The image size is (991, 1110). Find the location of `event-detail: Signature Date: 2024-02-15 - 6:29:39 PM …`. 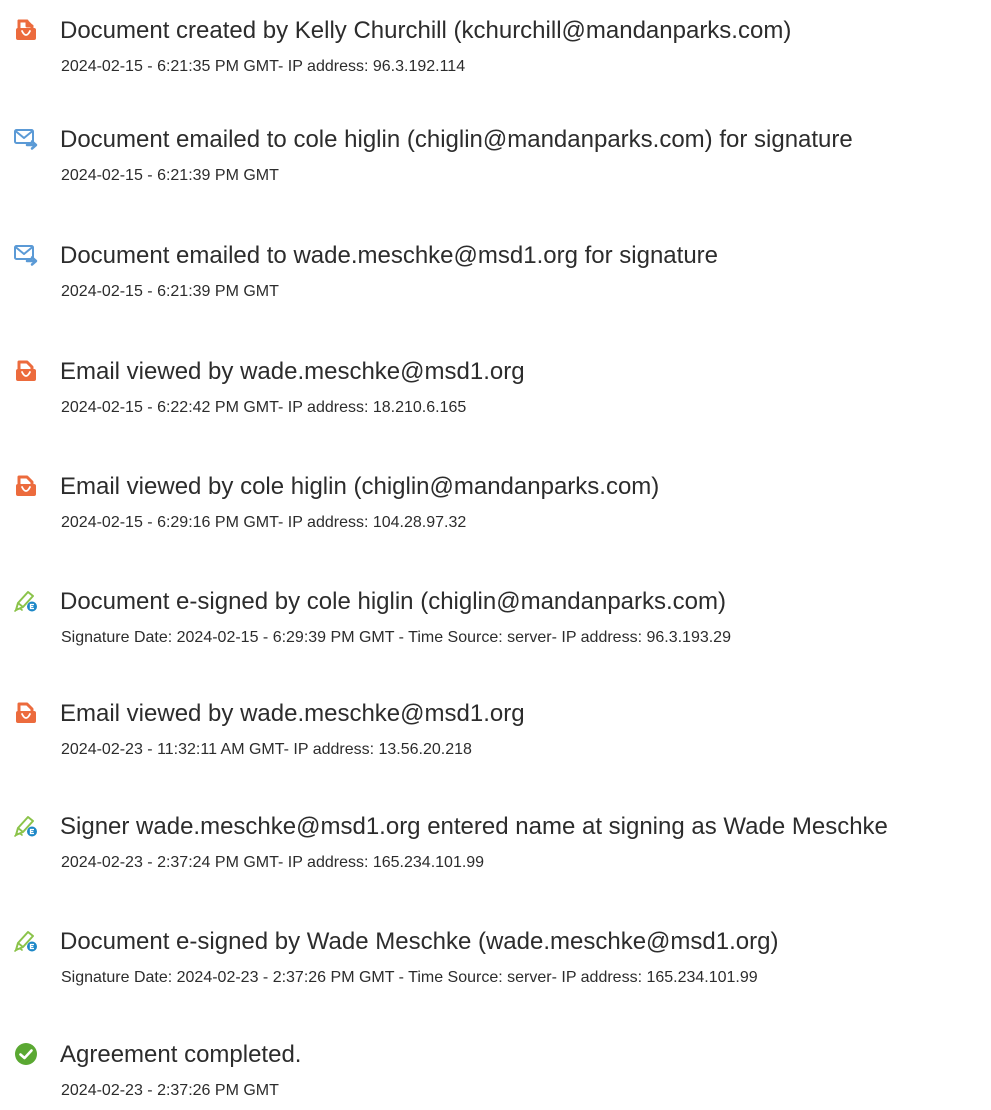

event-detail: Signature Date: 2024-02-15 - 6:29:39 PM … is located at coordinates (396, 637).